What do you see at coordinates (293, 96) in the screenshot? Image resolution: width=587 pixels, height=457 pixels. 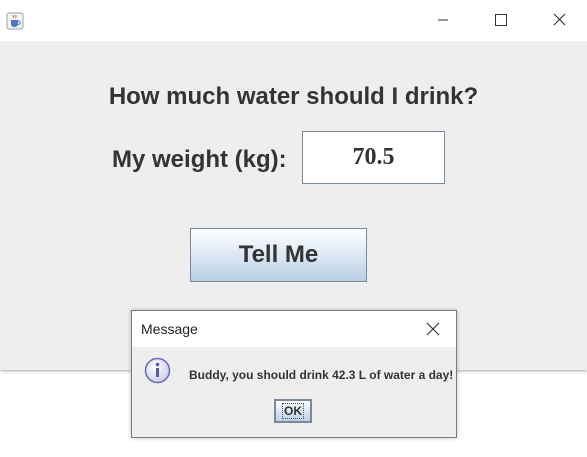 I see `question-heading: How much water should I drink?` at bounding box center [293, 96].